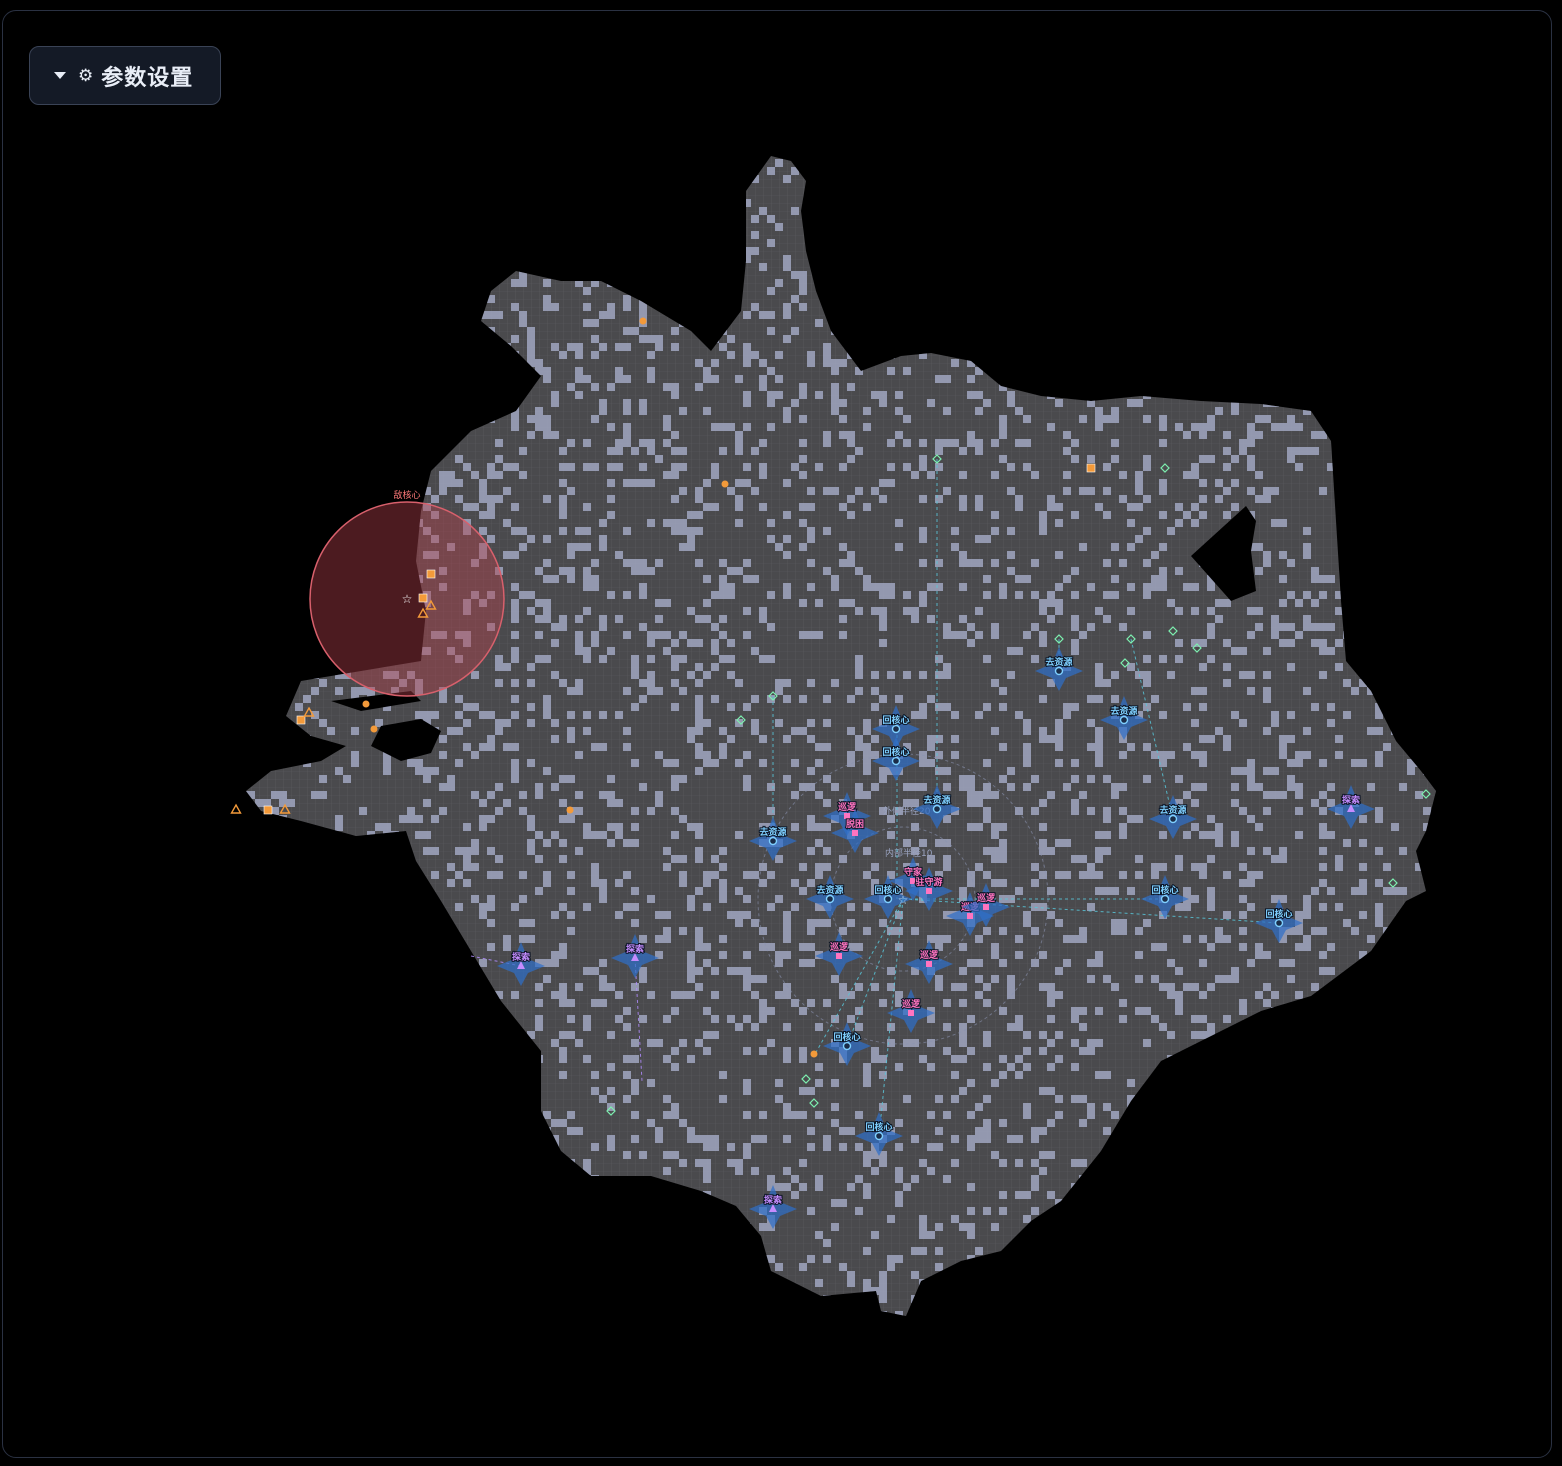 Image resolution: width=1562 pixels, height=1466 pixels. What do you see at coordinates (909, 853) in the screenshot?
I see `inner-radius-label: 内部半径10` at bounding box center [909, 853].